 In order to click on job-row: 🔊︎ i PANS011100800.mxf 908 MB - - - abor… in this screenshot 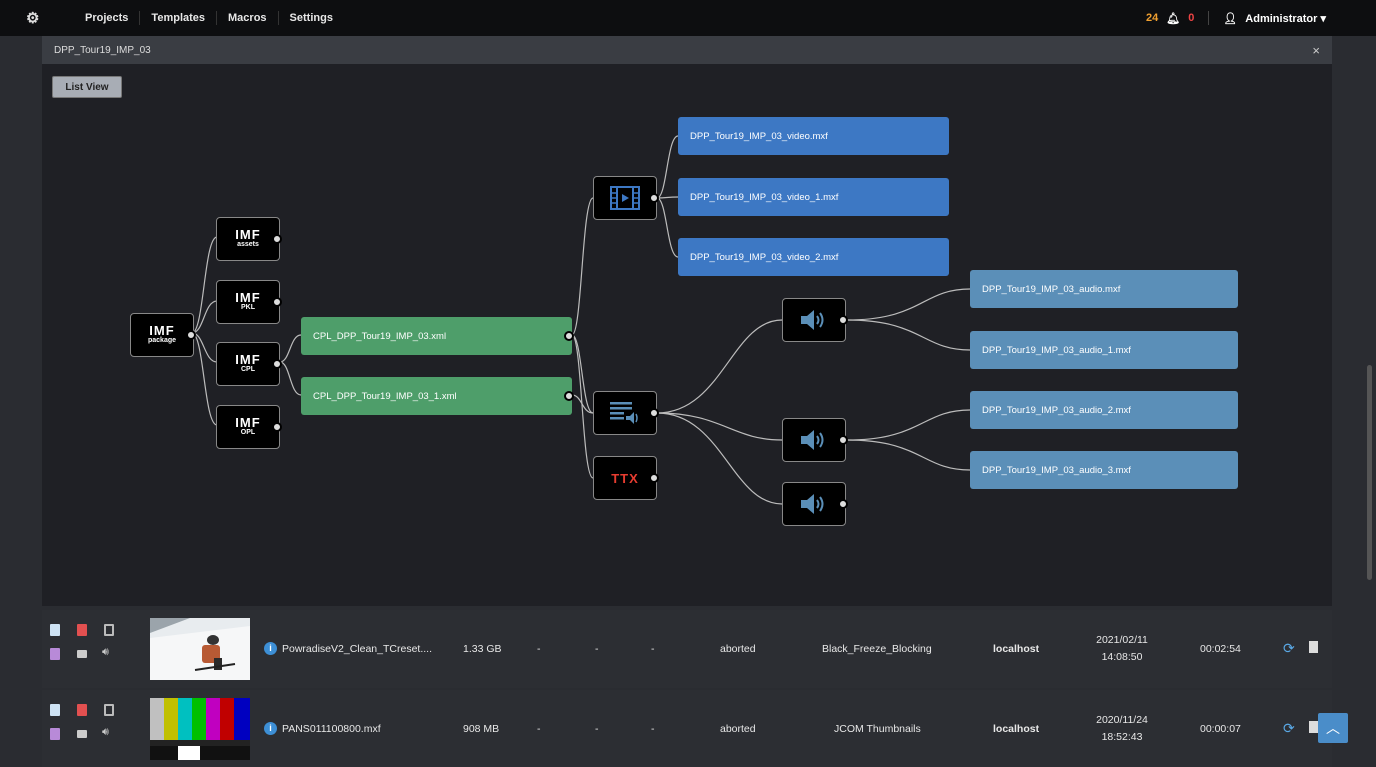, I will do `click(687, 728)`.